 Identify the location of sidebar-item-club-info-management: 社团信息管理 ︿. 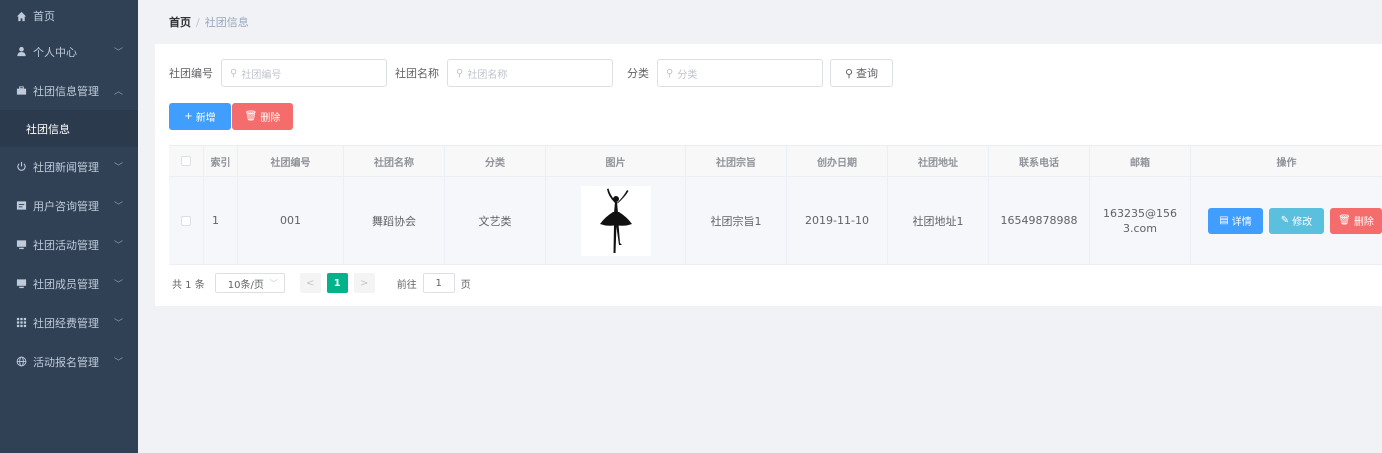
(69, 90).